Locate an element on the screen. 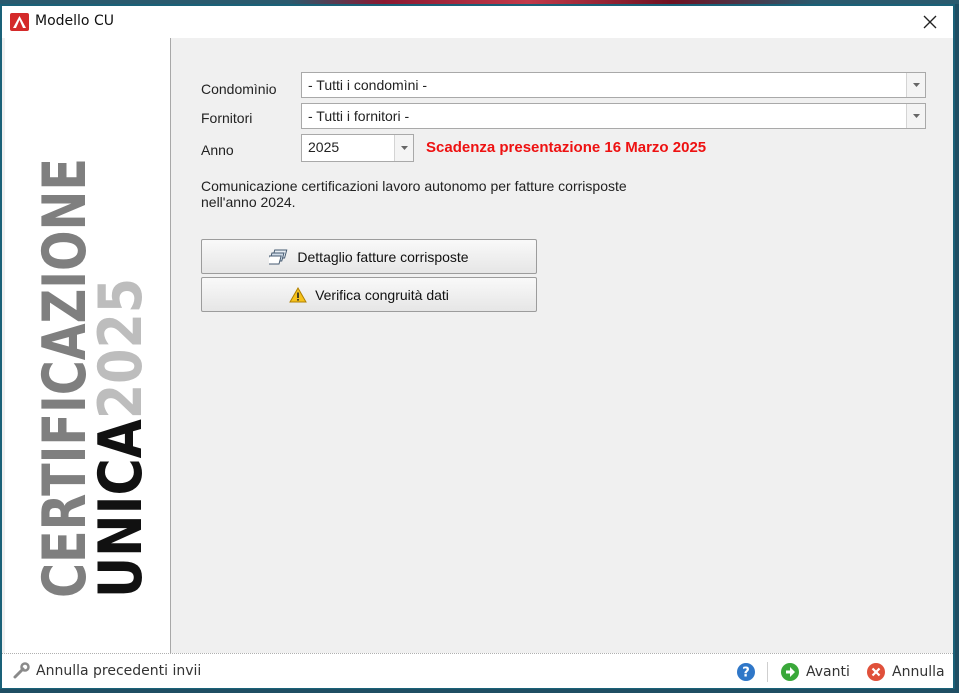 This screenshot has height=693, width=959. brand-line2: UNICA2025 is located at coordinates (120, 438).